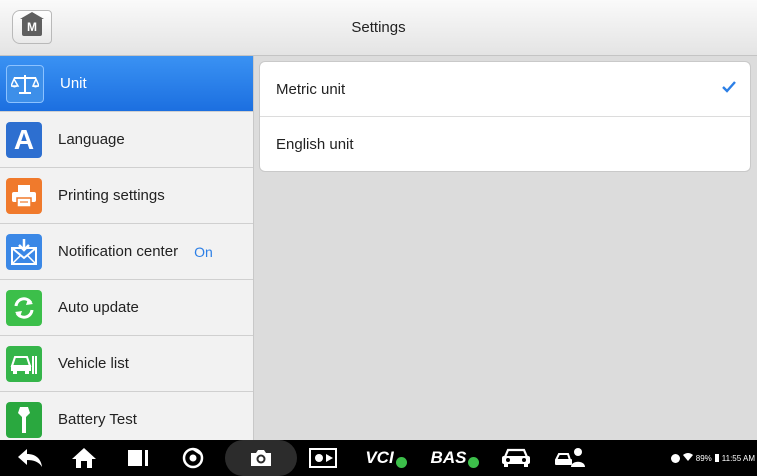 The height and width of the screenshot is (476, 757). I want to click on bas-button: BAS, so click(455, 458).